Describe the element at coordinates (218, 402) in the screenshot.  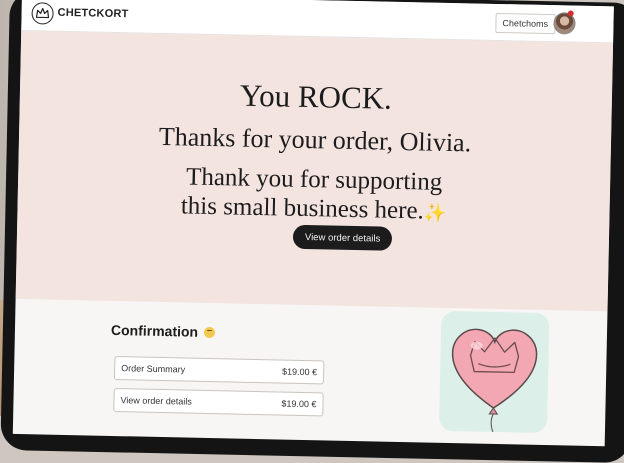
I see `view-order-details-row: View order details $19.00 €` at that location.